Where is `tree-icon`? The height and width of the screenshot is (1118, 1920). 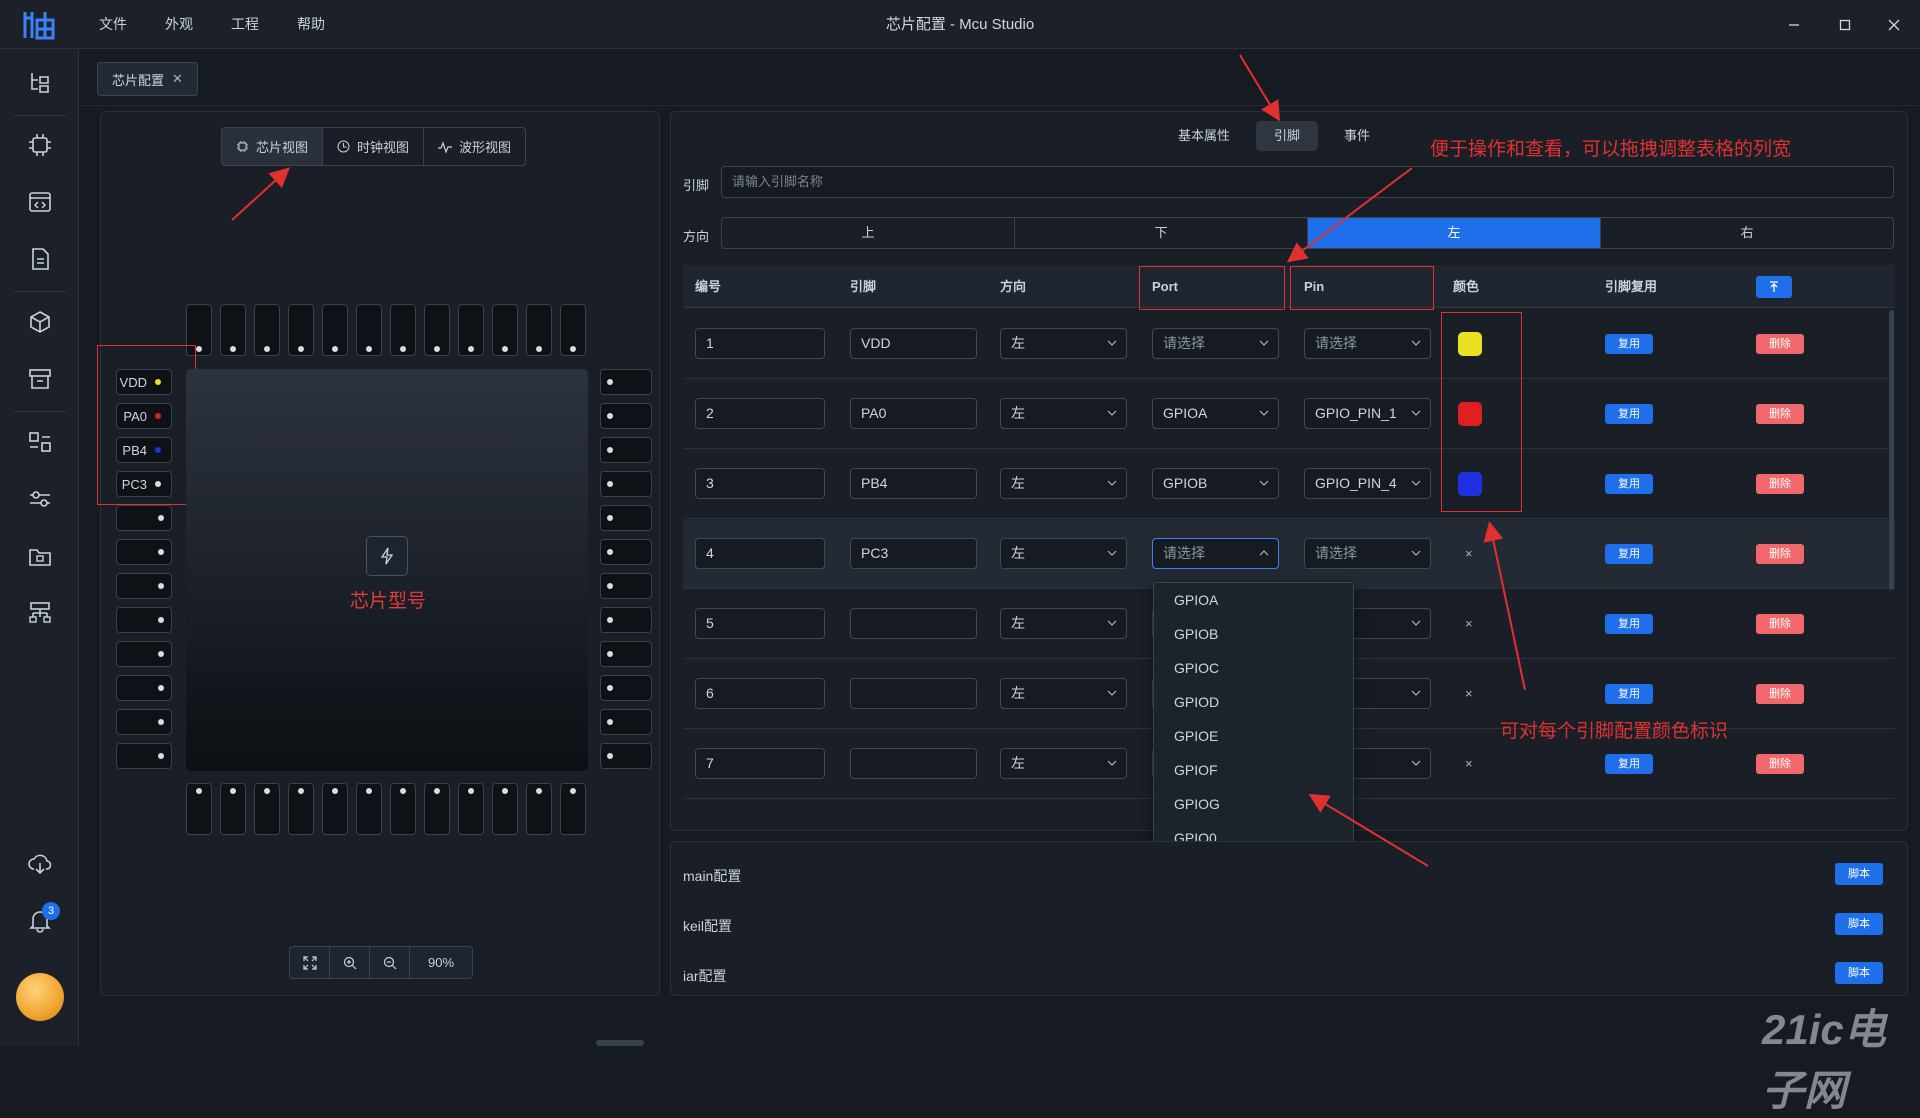
tree-icon is located at coordinates (40, 82).